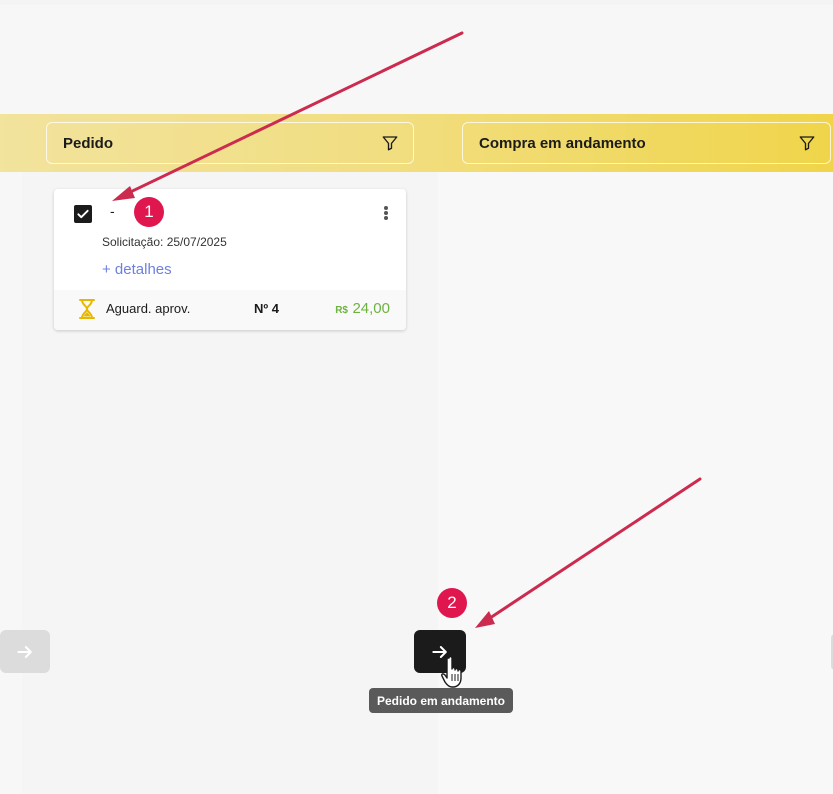  What do you see at coordinates (230, 310) in the screenshot?
I see `order-card-footer: Aguard. aprov. Nº 4 R$ 24,00` at bounding box center [230, 310].